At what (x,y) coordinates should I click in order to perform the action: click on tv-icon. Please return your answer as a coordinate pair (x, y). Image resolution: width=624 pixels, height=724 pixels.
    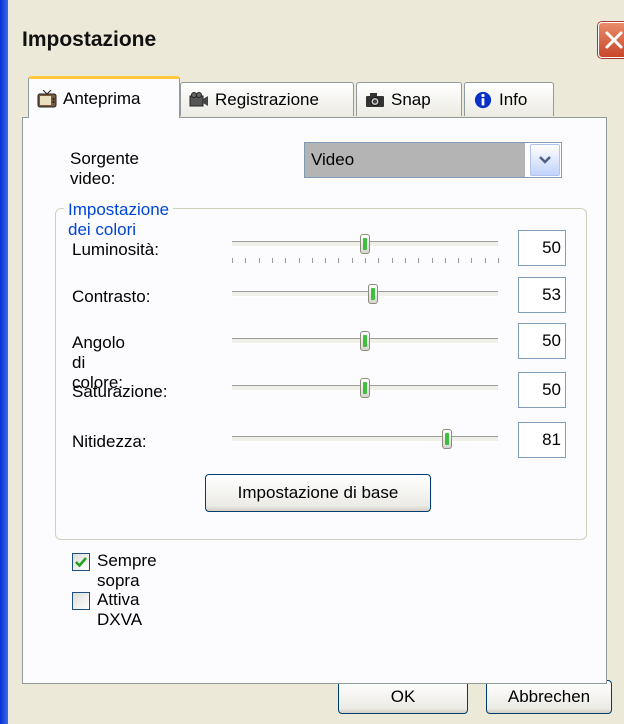
    Looking at the image, I should click on (47, 98).